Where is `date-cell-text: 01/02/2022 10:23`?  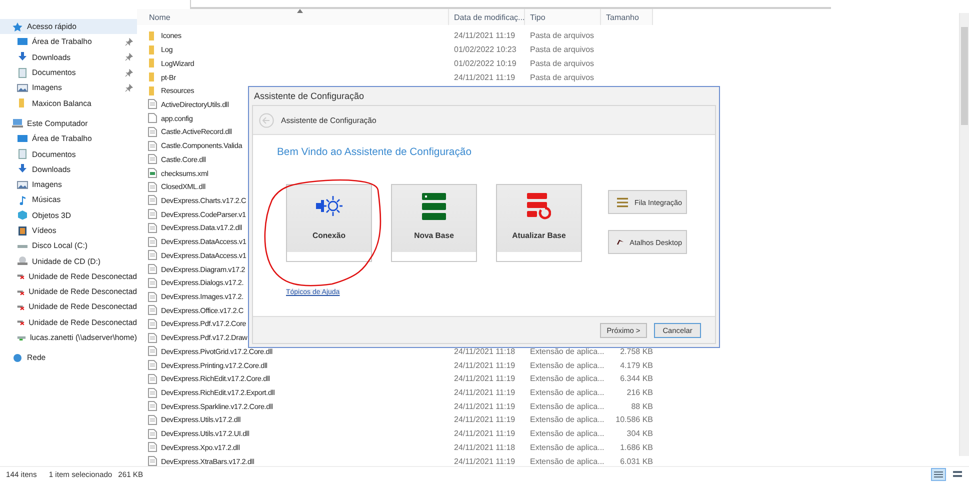
date-cell-text: 01/02/2022 10:23 is located at coordinates (485, 49).